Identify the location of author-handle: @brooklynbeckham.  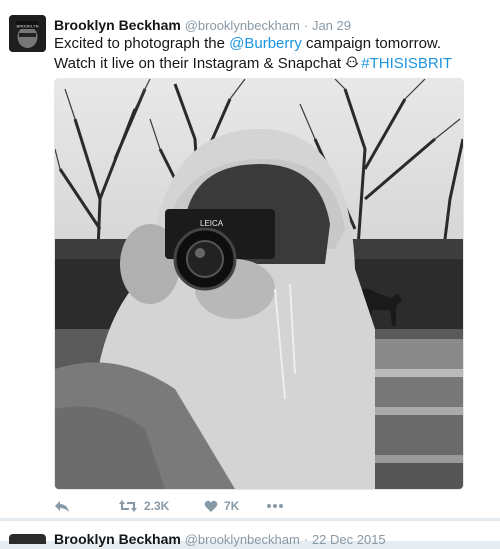
(242, 25).